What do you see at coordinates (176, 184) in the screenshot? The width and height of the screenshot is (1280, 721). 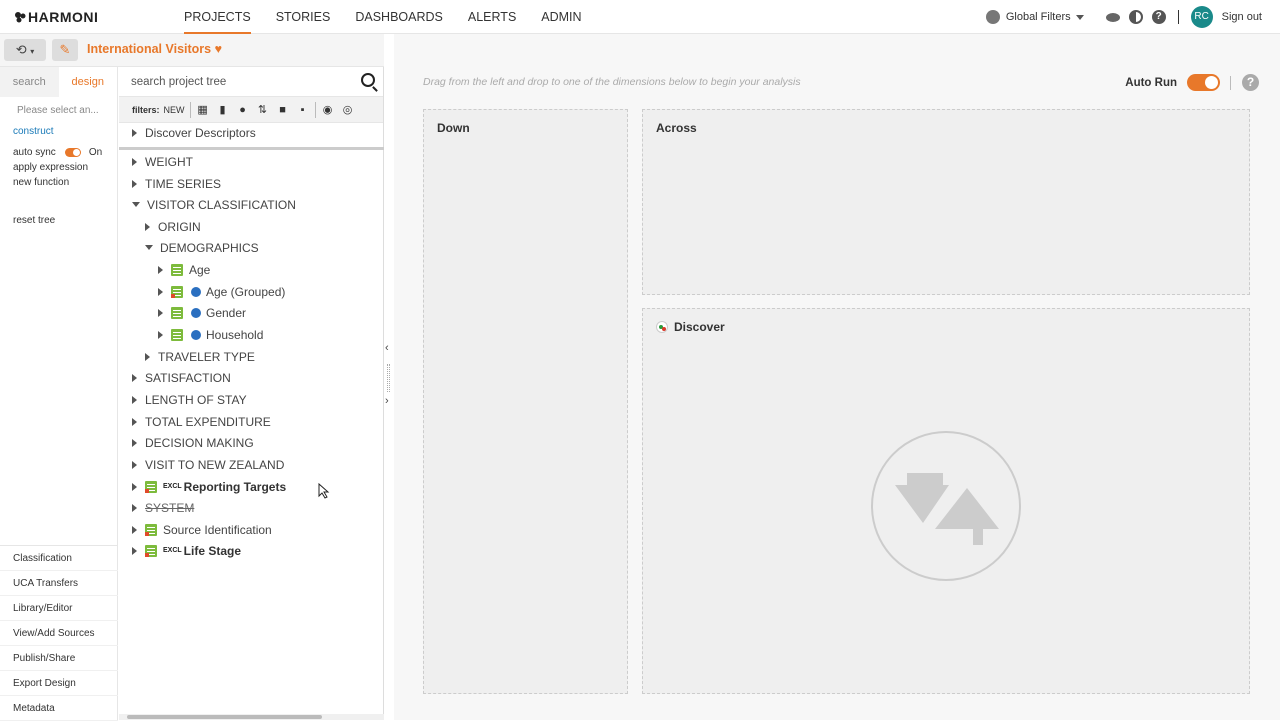 I see `tree-item-time-series: TIME SERIES` at bounding box center [176, 184].